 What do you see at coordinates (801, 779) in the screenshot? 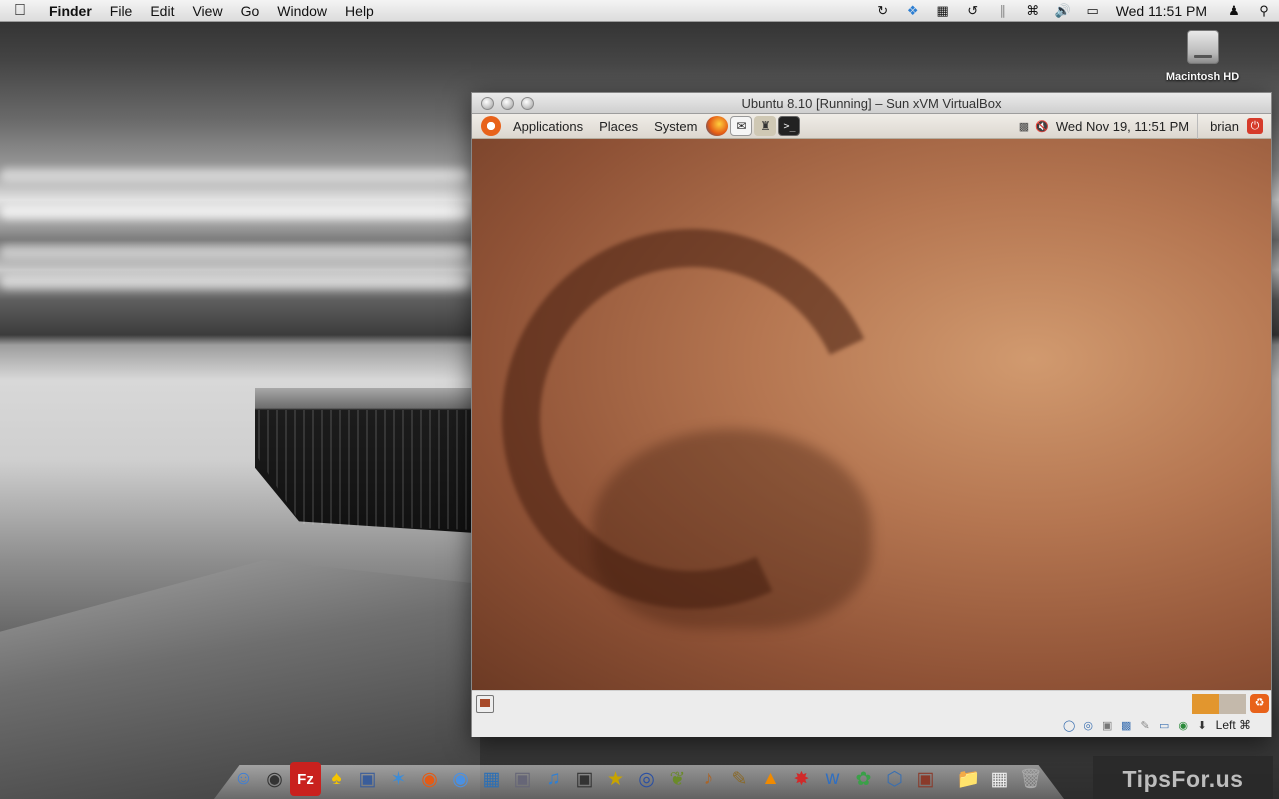
I see `transmission-icon: ✸` at bounding box center [801, 779].